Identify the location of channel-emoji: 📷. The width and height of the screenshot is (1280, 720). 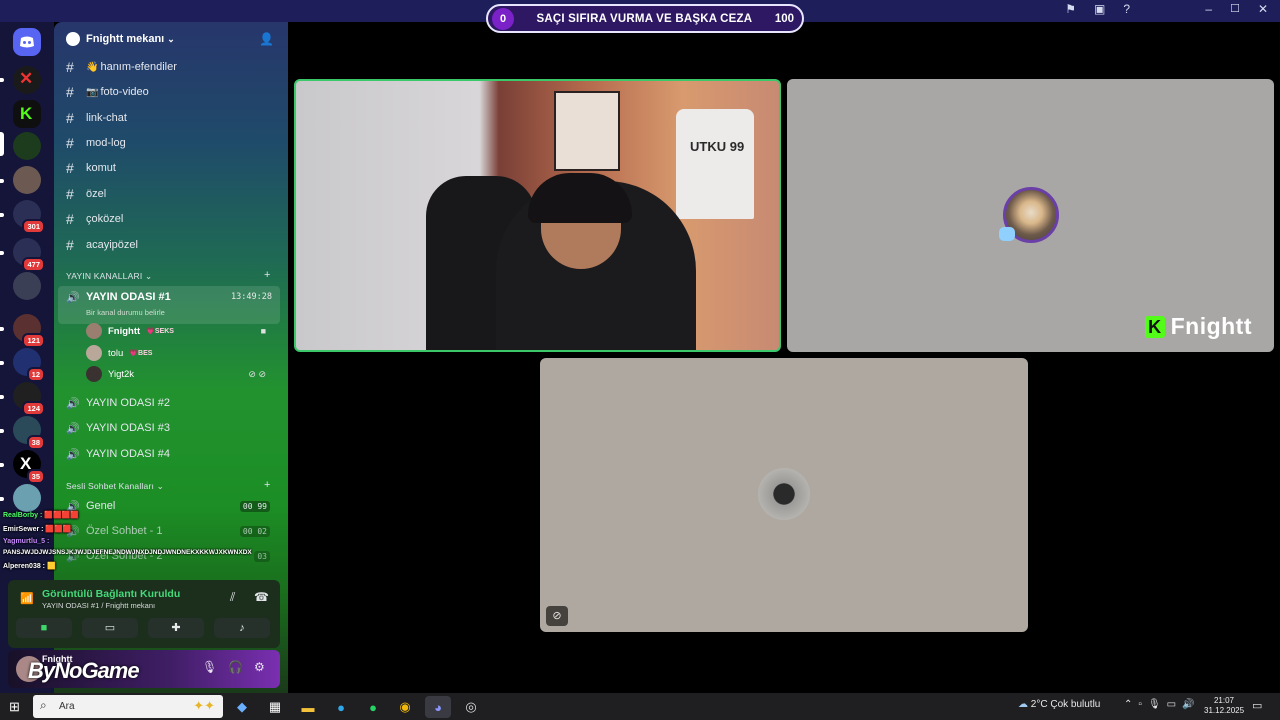
(92, 92).